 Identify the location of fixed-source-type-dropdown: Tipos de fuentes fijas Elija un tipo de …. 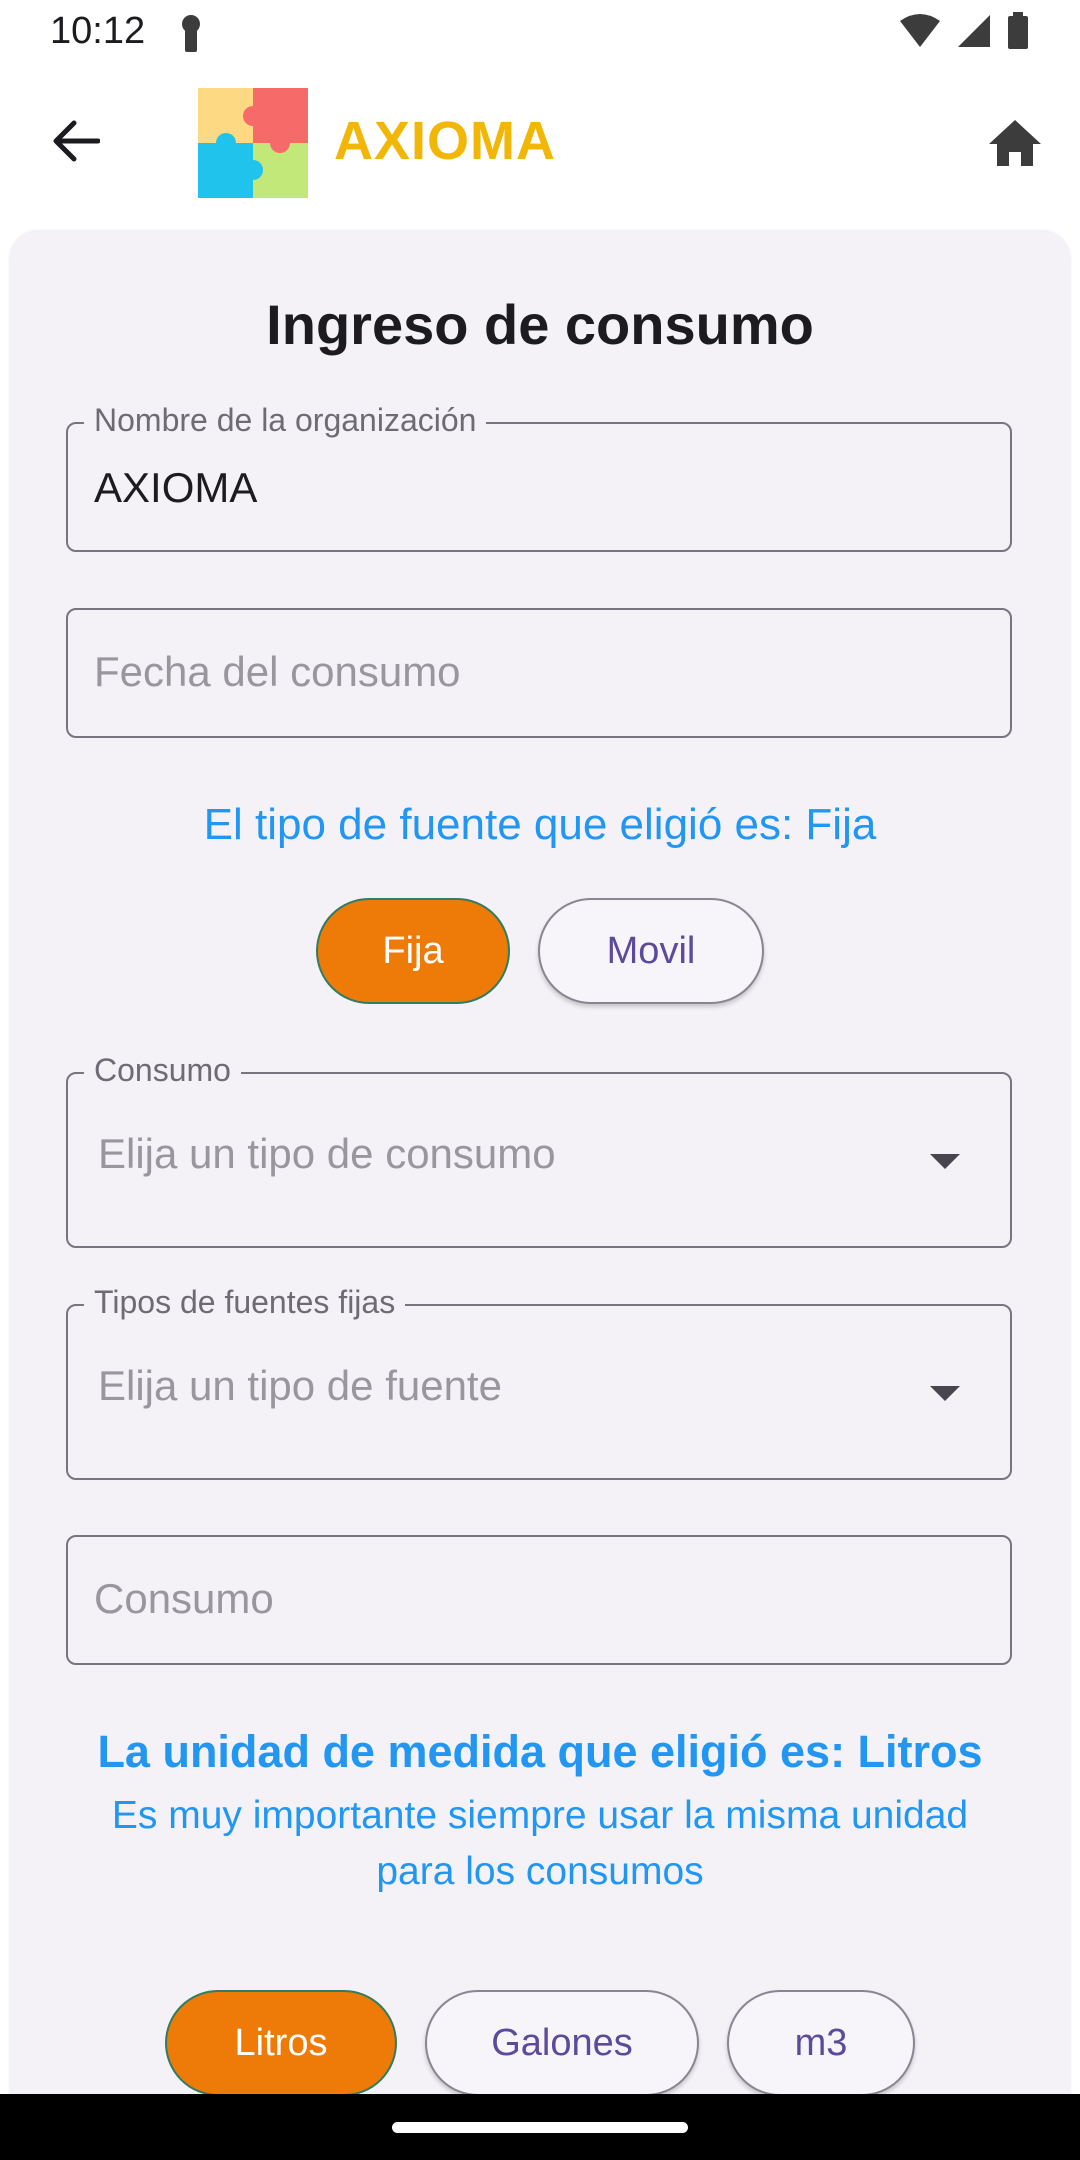
(539, 1382).